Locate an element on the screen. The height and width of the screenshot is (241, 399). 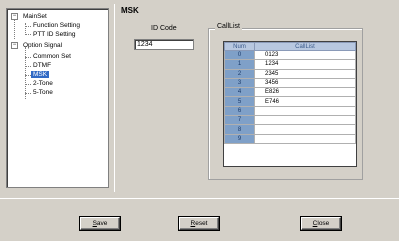
row-num: 7 is located at coordinates (239, 120).